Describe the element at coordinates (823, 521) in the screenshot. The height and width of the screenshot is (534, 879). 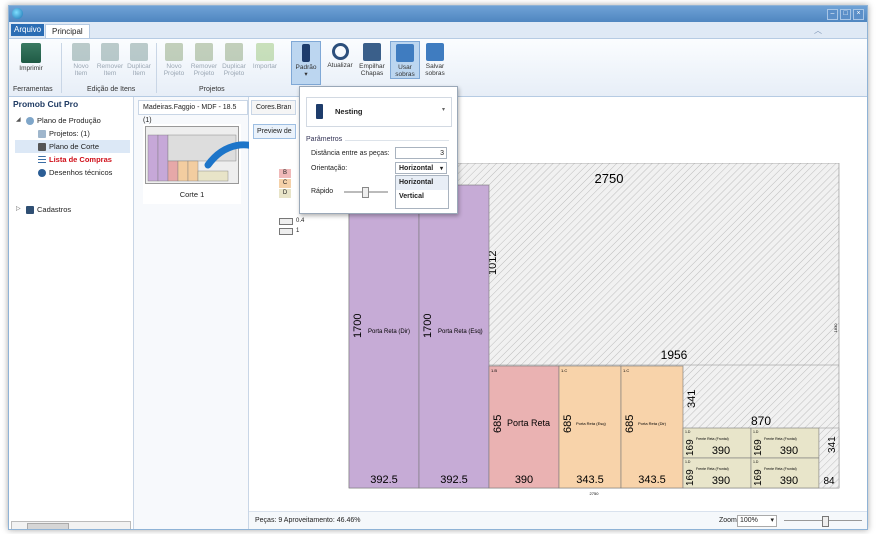
I see `zoom-slider` at that location.